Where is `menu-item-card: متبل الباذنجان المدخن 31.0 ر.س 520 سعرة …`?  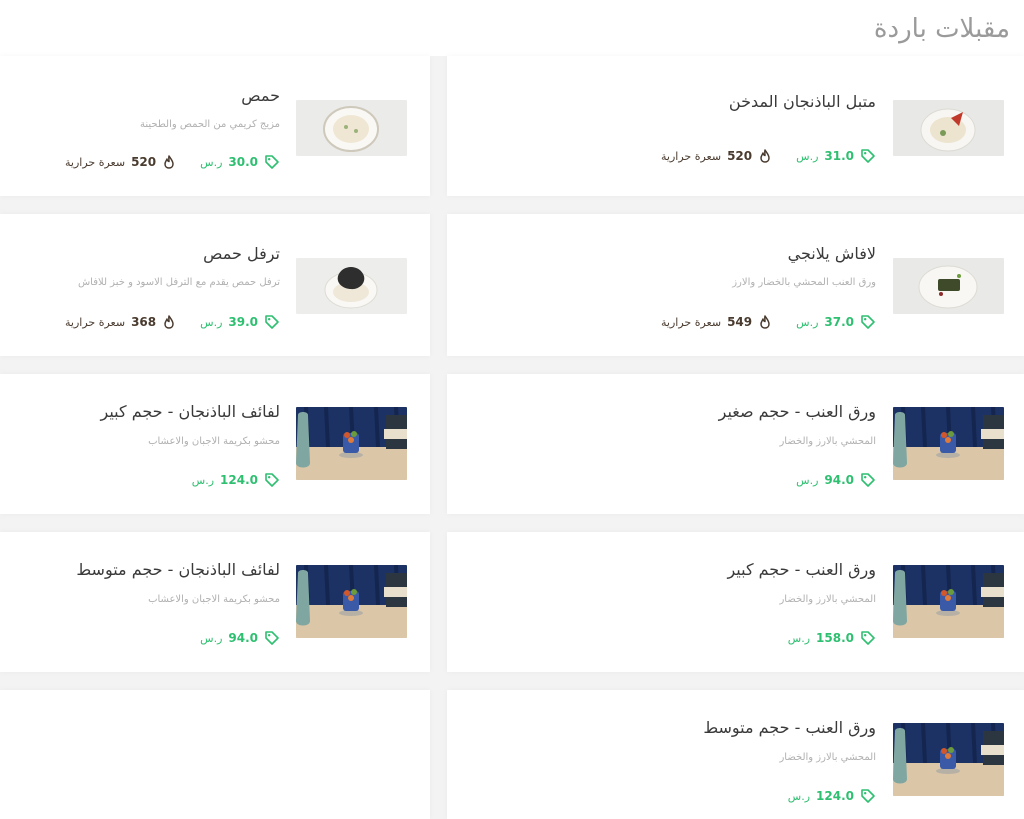
menu-item-card: متبل الباذنجان المدخن 31.0 ر.س 520 سعرة … is located at coordinates (735, 126).